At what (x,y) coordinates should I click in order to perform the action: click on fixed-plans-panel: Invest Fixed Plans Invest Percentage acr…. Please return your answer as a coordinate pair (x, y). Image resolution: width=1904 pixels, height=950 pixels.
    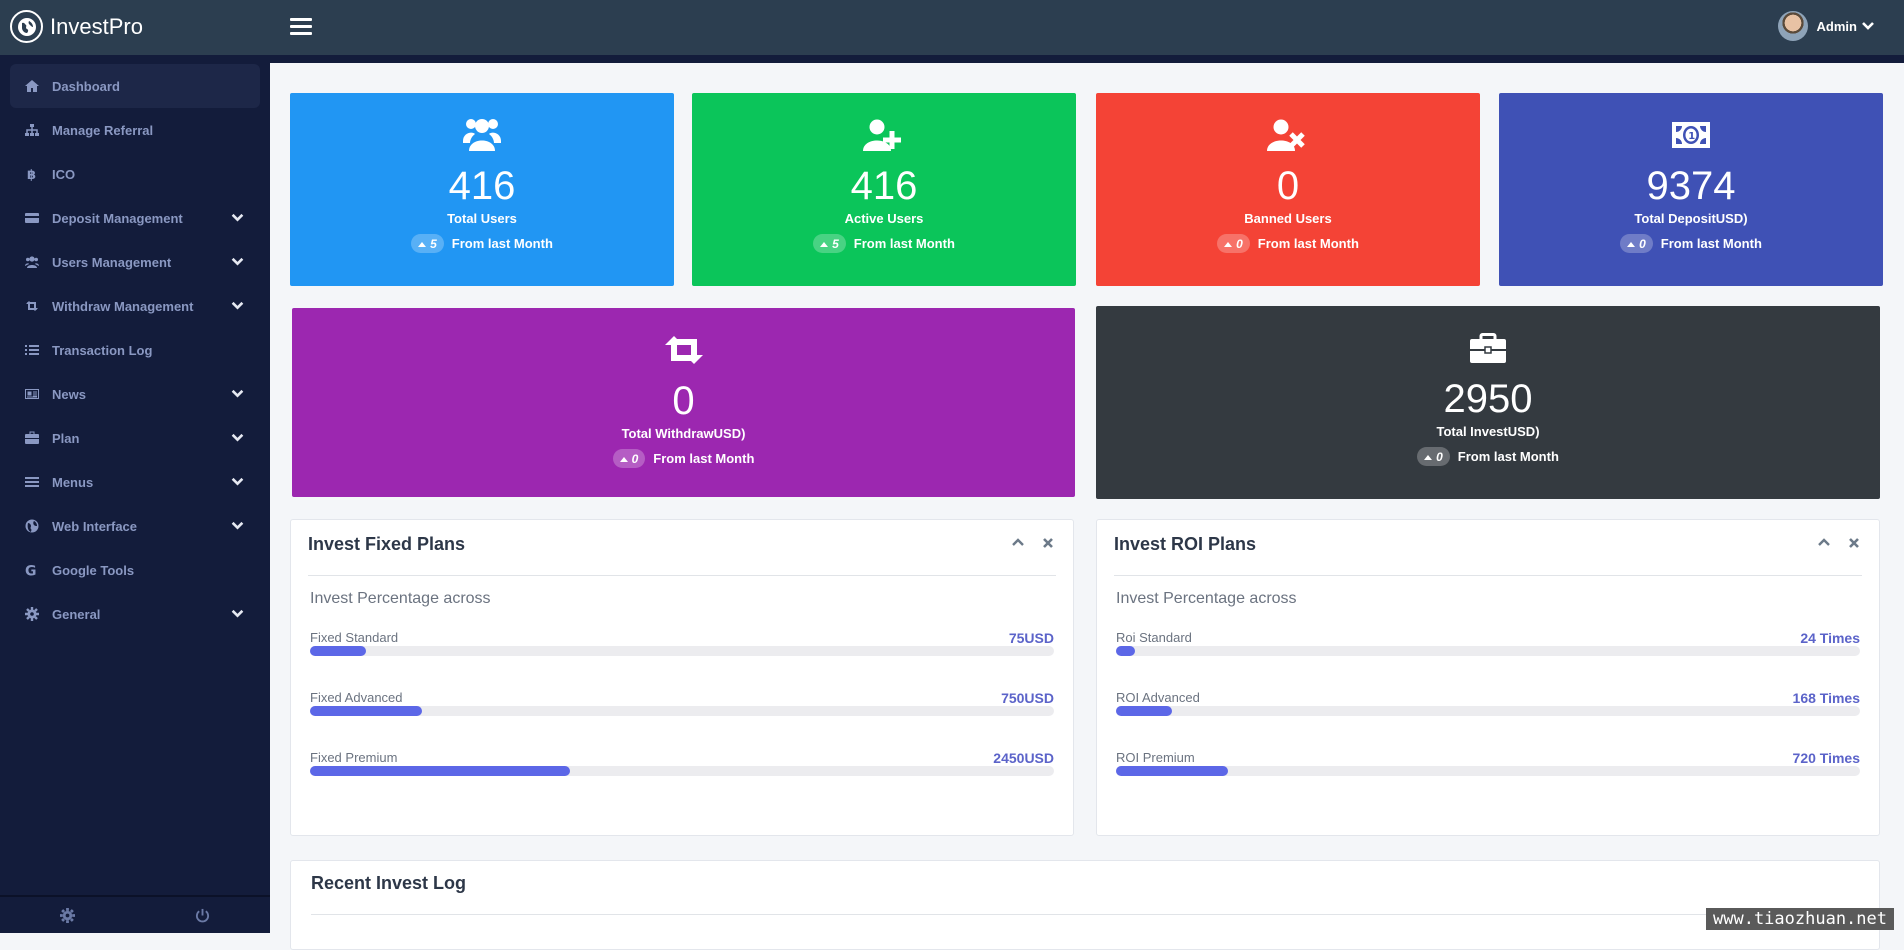
    Looking at the image, I should click on (682, 677).